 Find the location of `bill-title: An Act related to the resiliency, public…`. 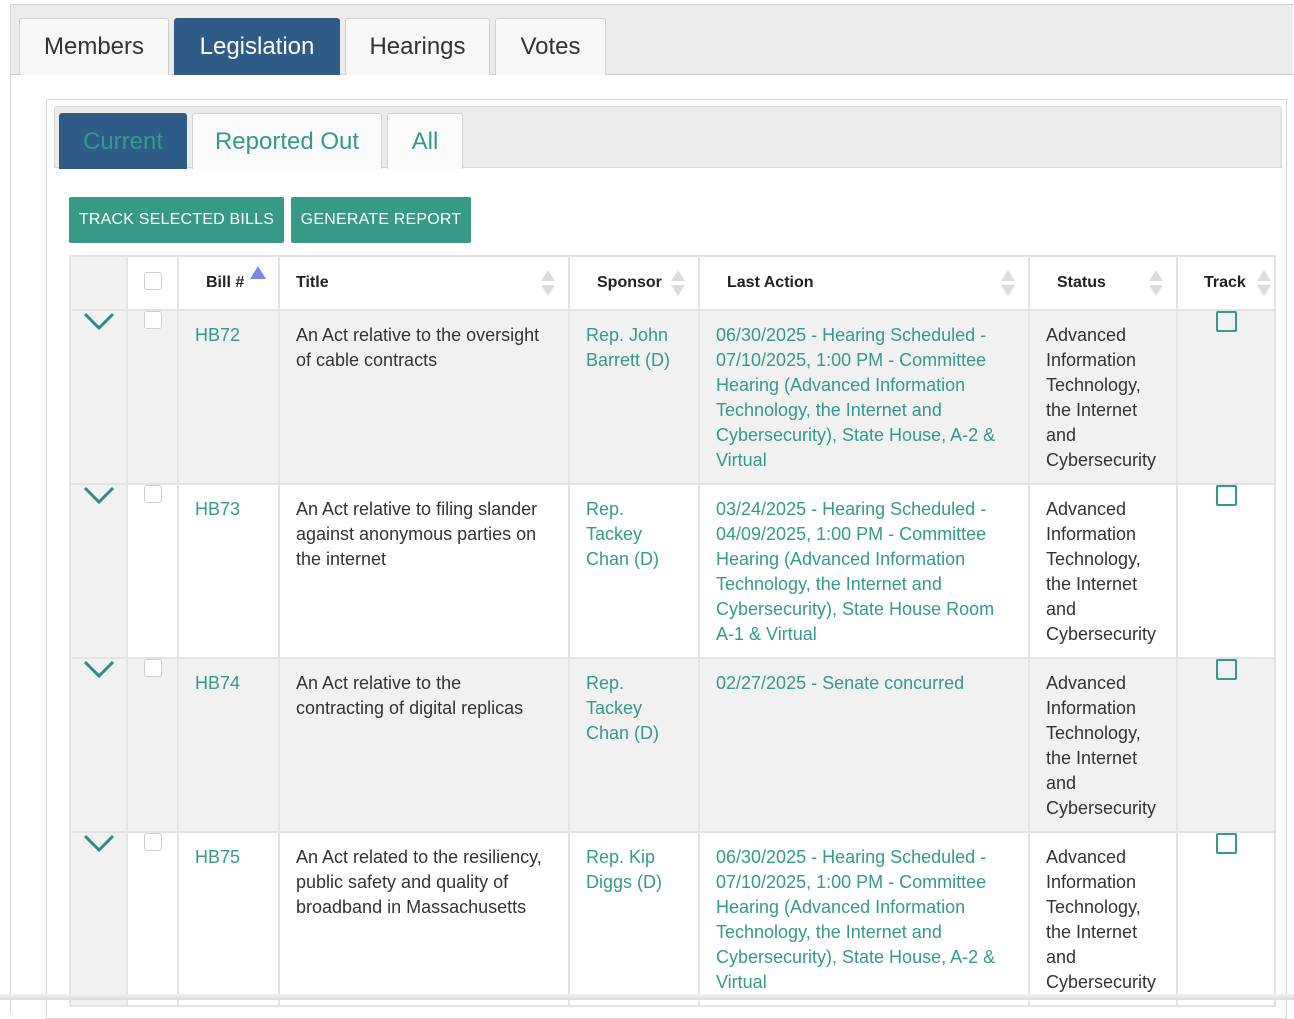

bill-title: An Act related to the resiliency, public… is located at coordinates (424, 919).